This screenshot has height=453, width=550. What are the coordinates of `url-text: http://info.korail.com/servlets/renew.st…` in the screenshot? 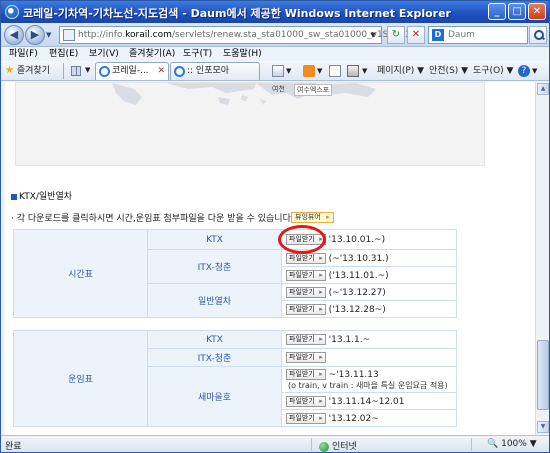 It's located at (244, 35).